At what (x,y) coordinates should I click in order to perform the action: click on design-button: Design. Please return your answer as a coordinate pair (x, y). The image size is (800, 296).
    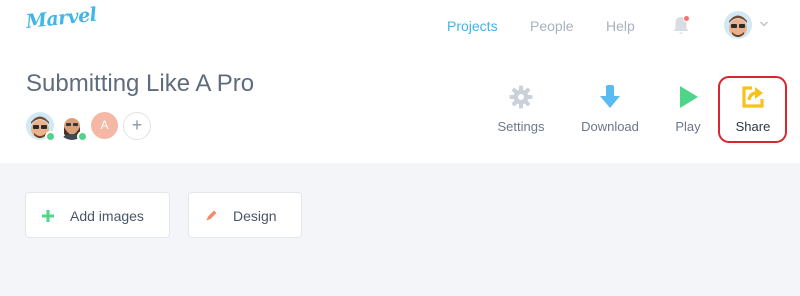
    Looking at the image, I should click on (245, 215).